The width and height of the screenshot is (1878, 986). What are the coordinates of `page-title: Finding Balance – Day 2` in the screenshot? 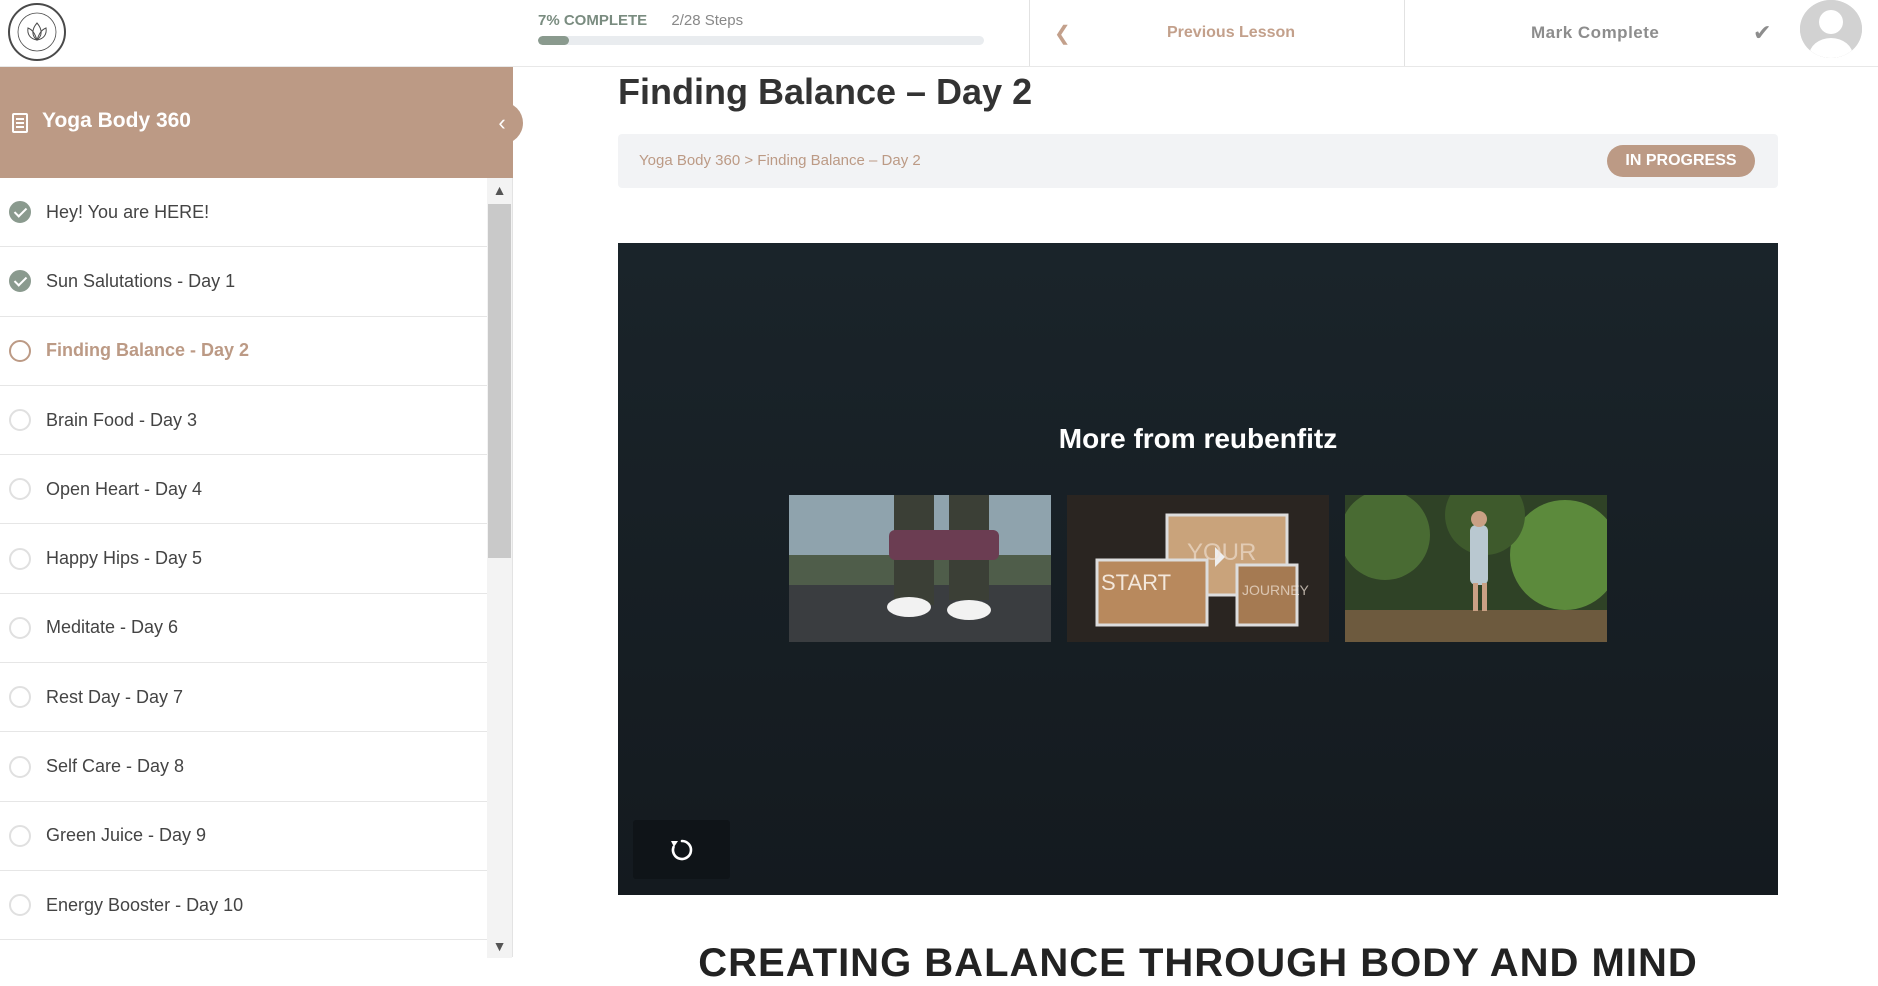 It's located at (825, 91).